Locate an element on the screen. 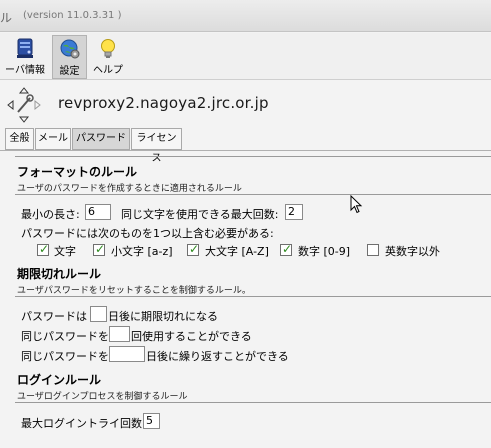 The width and height of the screenshot is (491, 448). tab-password: パスワード is located at coordinates (101, 139).